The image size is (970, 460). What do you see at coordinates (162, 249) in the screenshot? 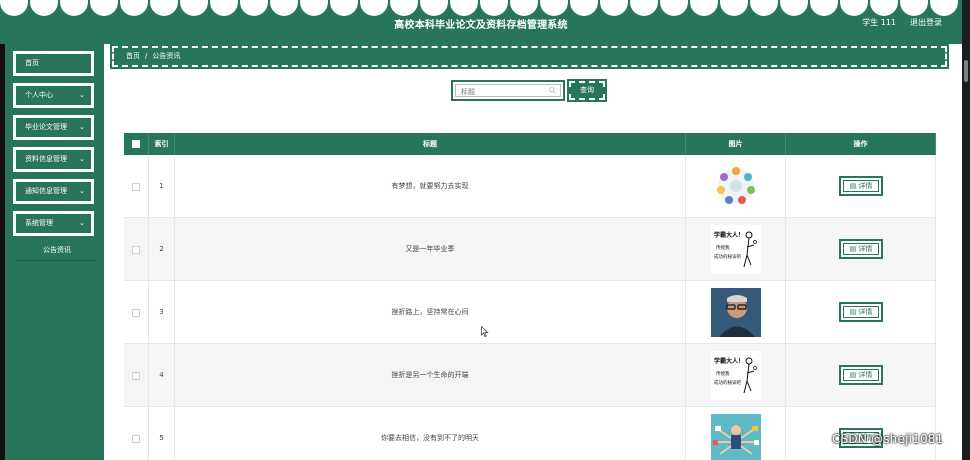
I see `row-index: 2` at bounding box center [162, 249].